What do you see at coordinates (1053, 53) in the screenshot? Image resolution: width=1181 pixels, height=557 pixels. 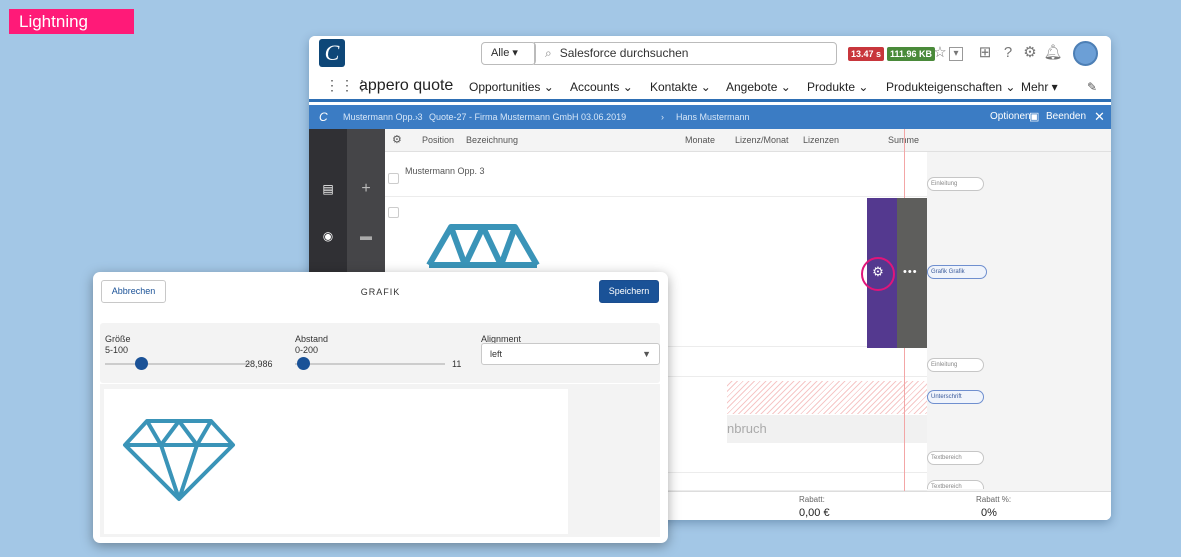 I see `notification-bell-icon: 🔔︎` at bounding box center [1053, 53].